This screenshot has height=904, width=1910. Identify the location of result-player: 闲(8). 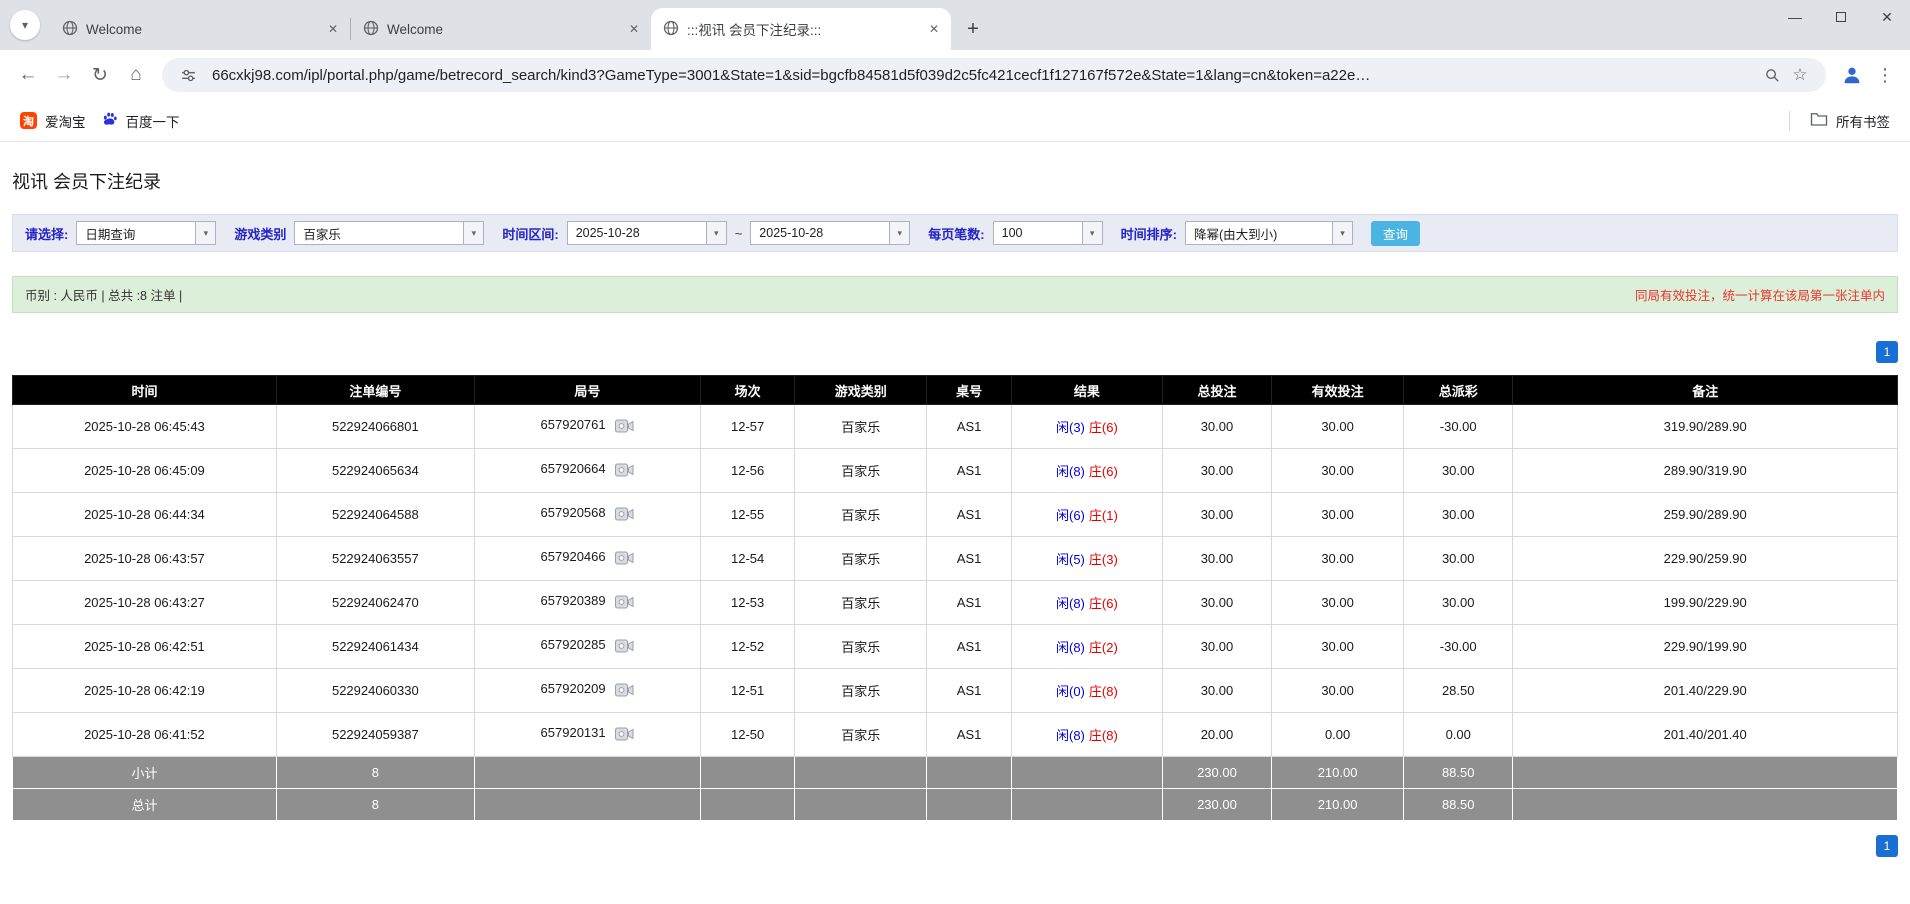
(1070, 647).